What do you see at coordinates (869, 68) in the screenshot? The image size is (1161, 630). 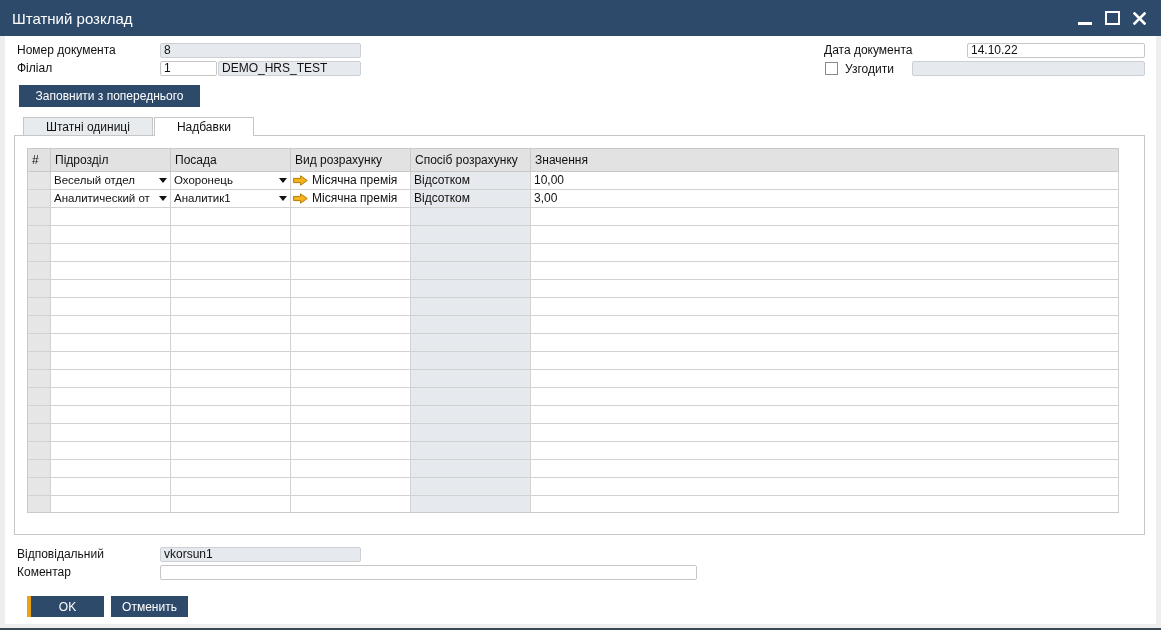 I see `checkbox-label: Узгодити` at bounding box center [869, 68].